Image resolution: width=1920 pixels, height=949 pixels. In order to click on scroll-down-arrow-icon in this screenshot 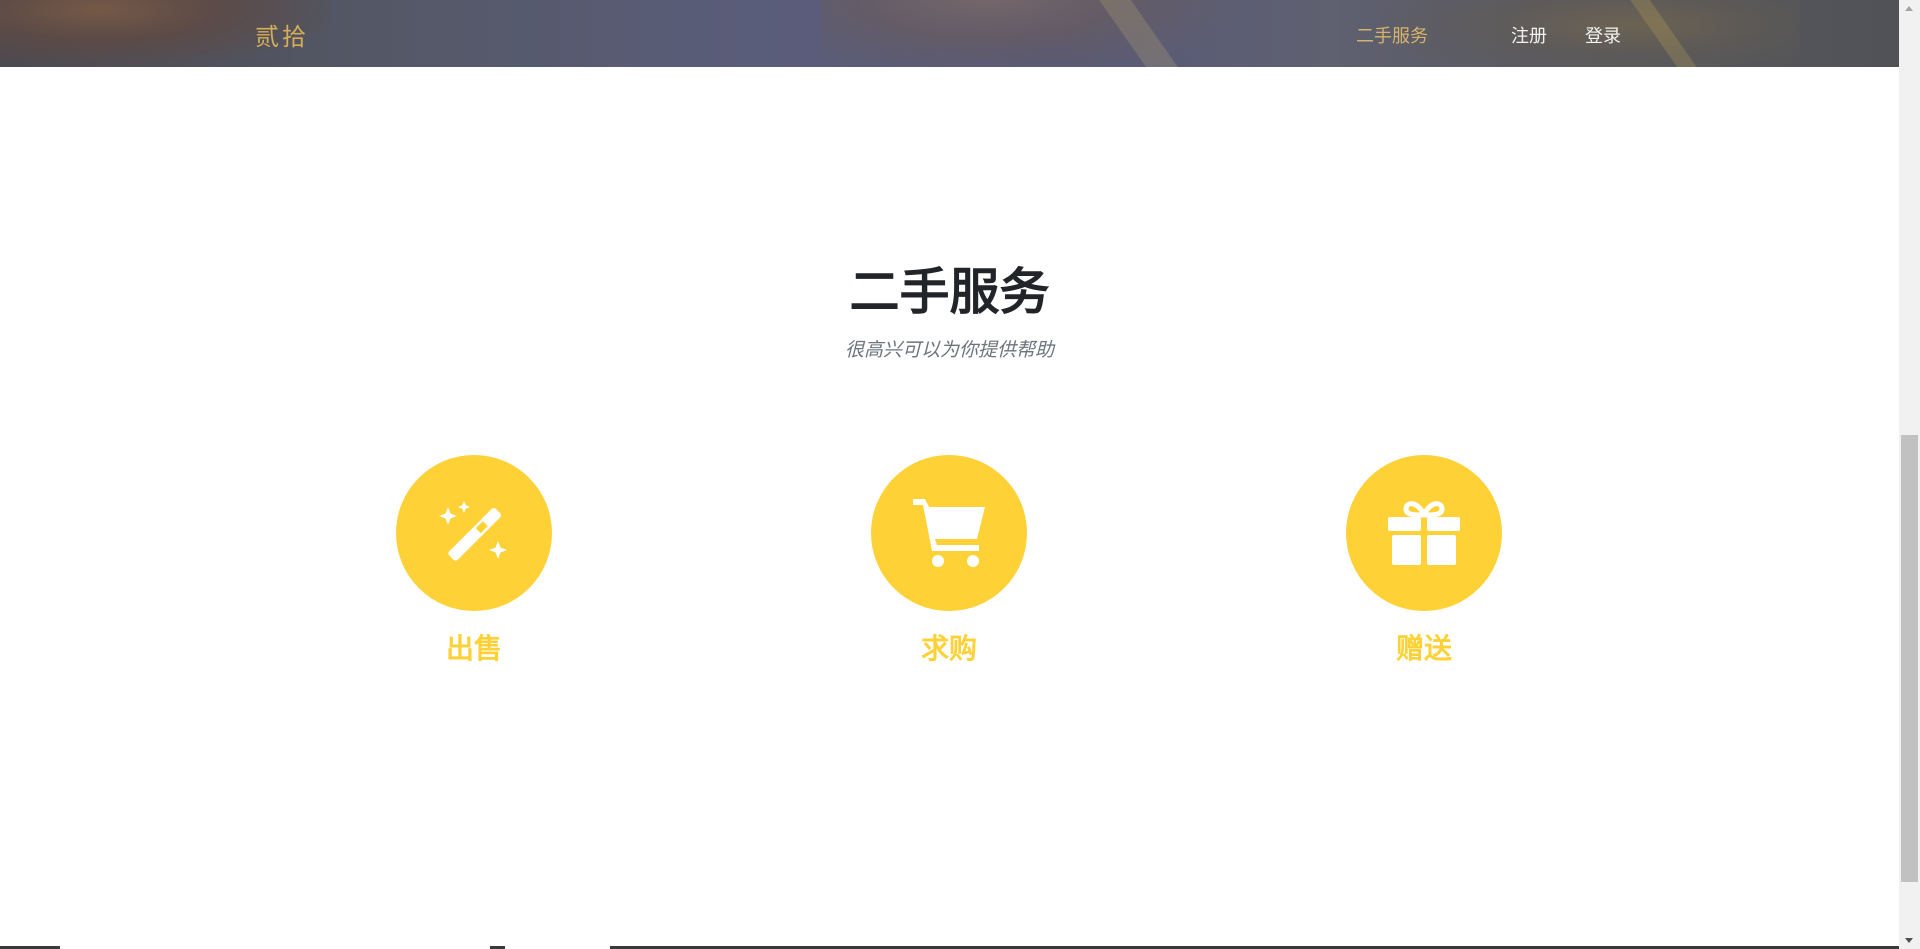, I will do `click(1909, 940)`.